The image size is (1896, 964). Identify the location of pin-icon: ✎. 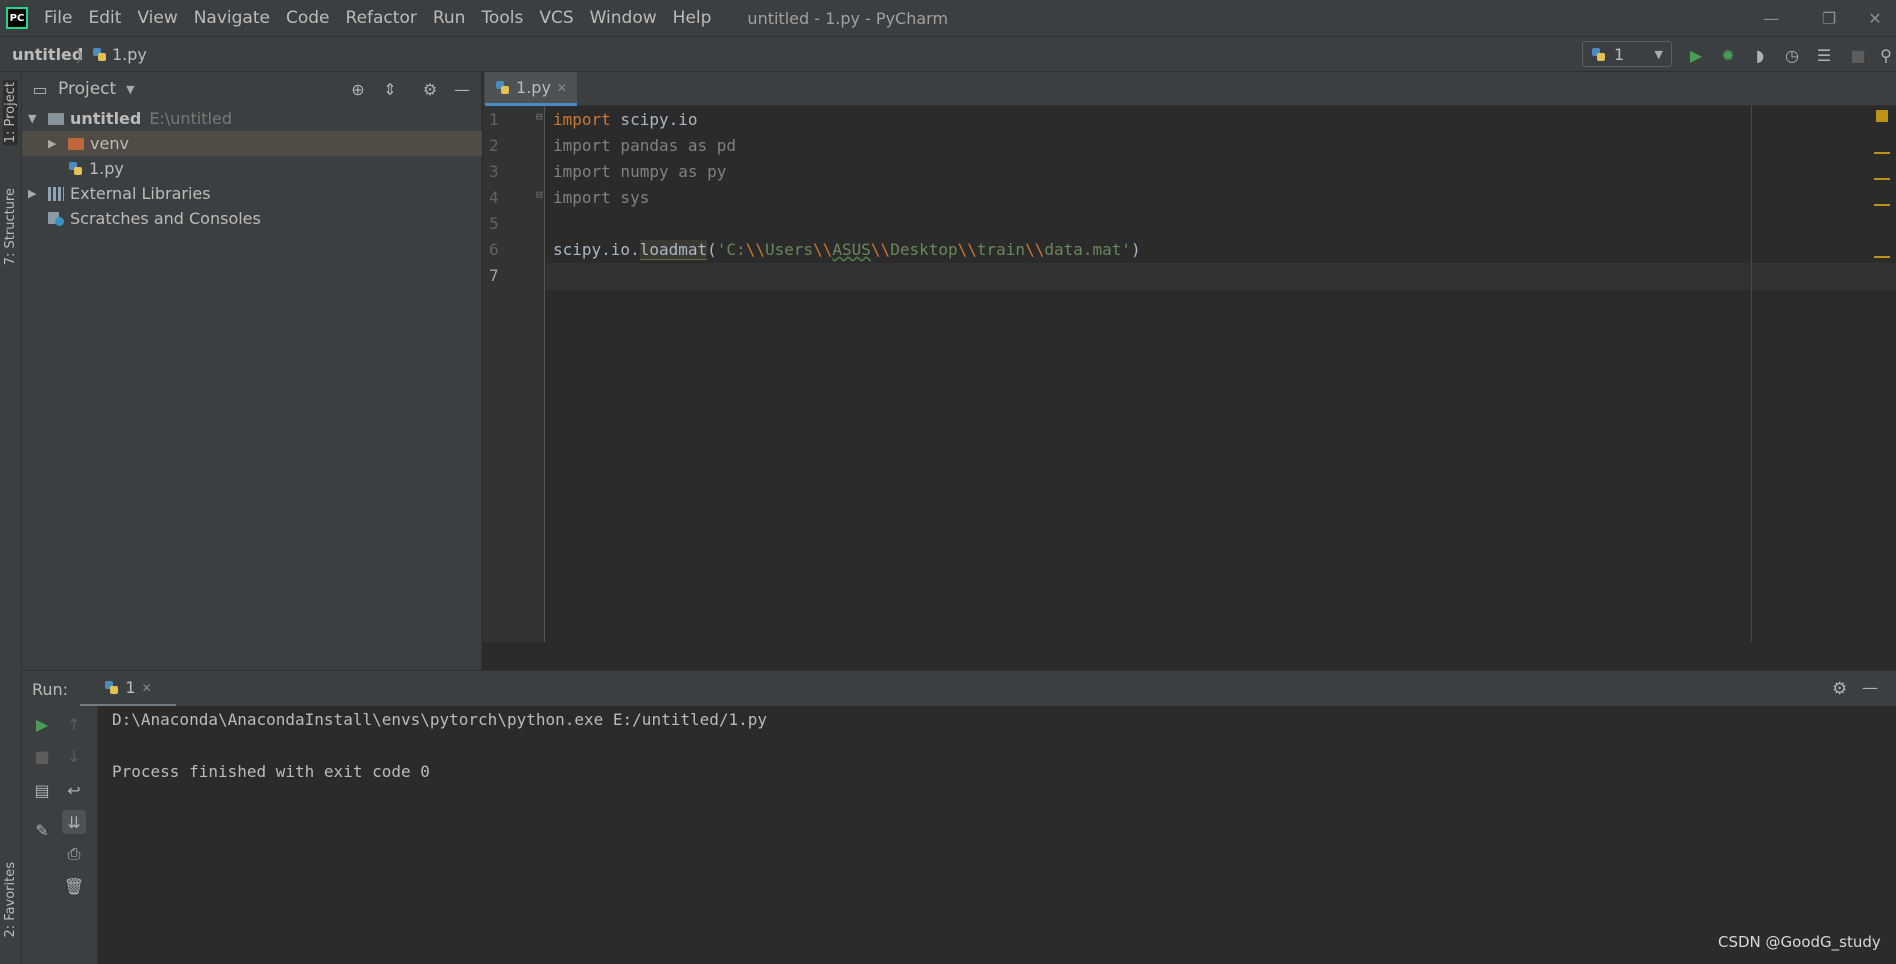
(42, 830).